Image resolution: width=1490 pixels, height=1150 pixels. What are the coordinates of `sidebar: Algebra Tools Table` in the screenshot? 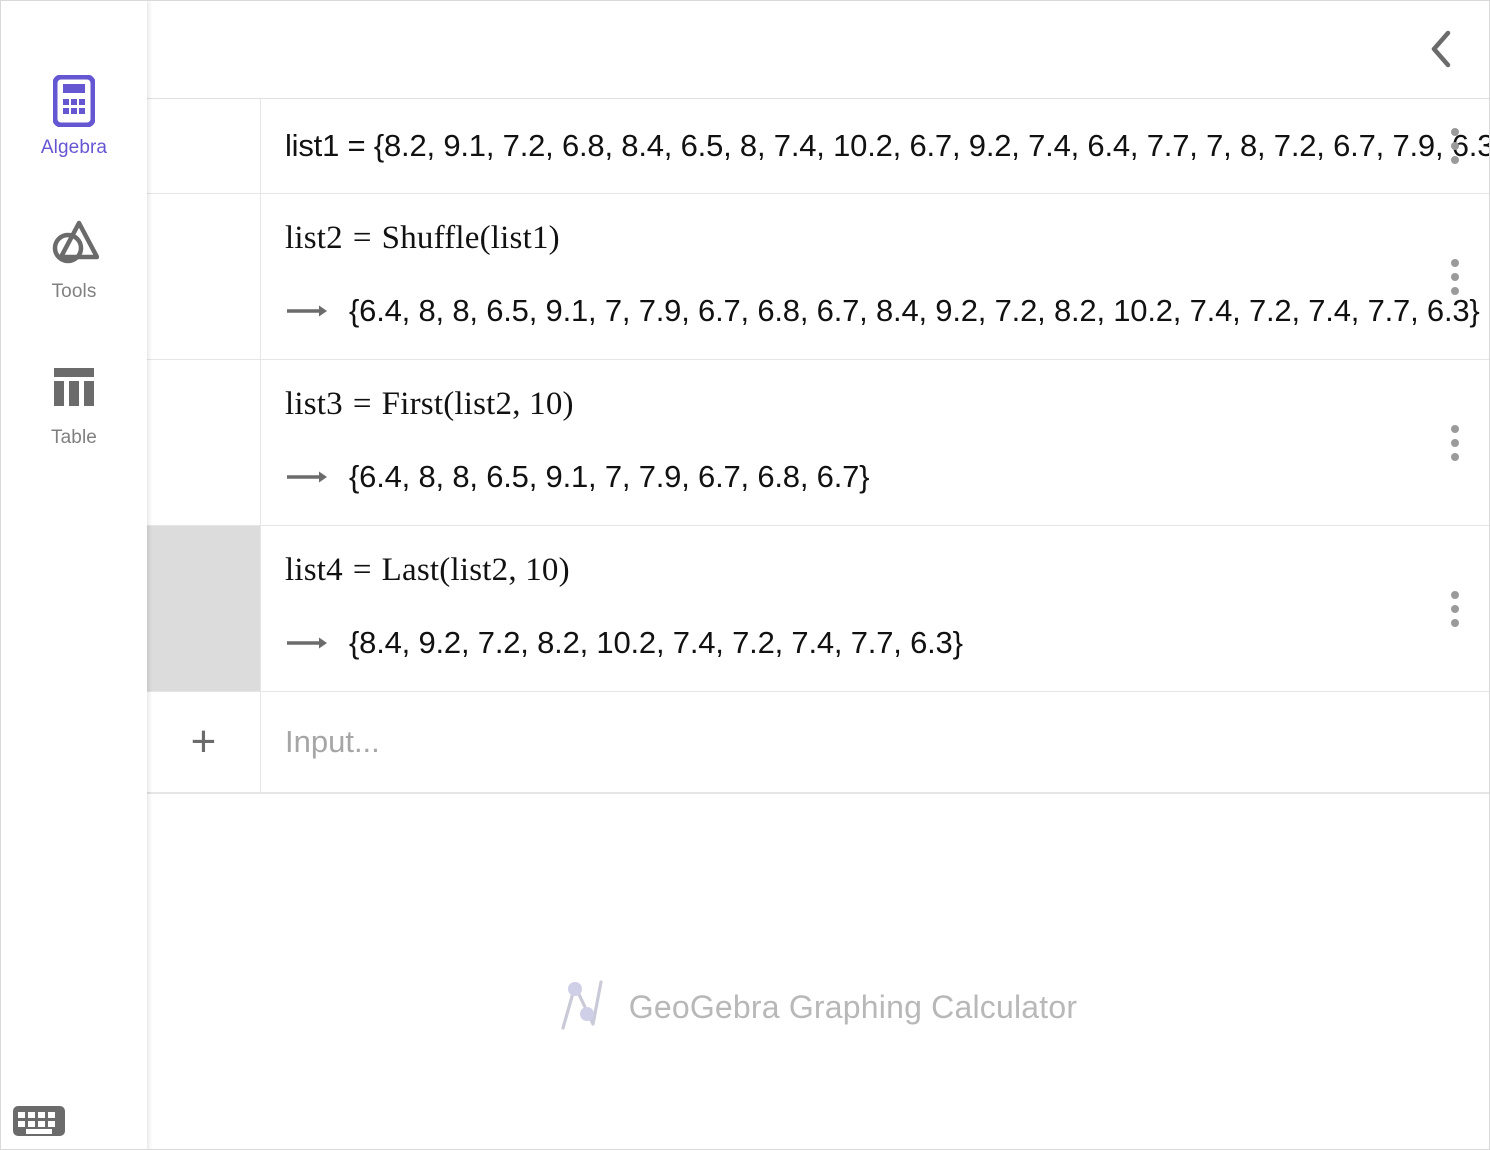 It's located at (74, 575).